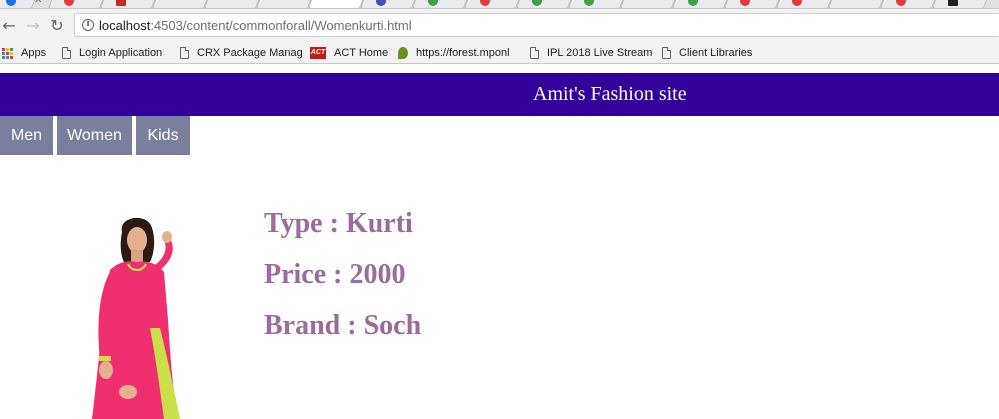 The height and width of the screenshot is (419, 999). Describe the element at coordinates (463, 53) in the screenshot. I see `bookmark-label: https://forest.mponl` at that location.